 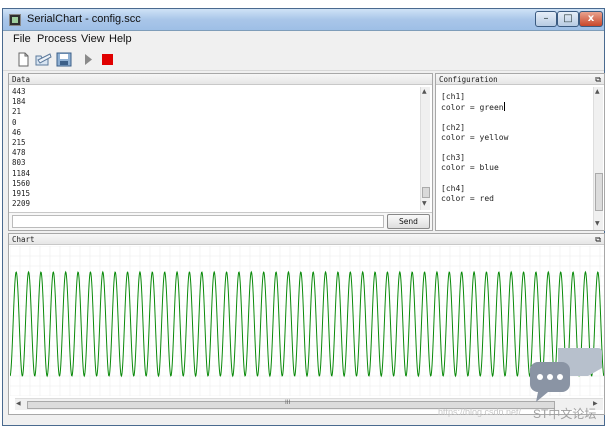 What do you see at coordinates (408, 221) in the screenshot?
I see `send-button: Send` at bounding box center [408, 221].